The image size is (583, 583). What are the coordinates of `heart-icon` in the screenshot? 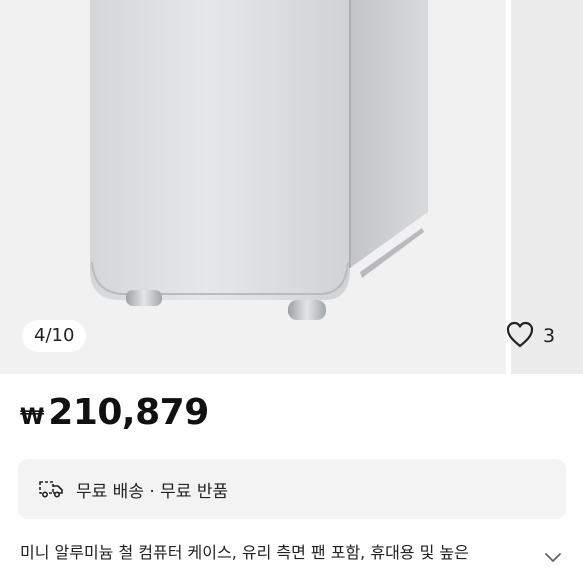 It's located at (520, 336).